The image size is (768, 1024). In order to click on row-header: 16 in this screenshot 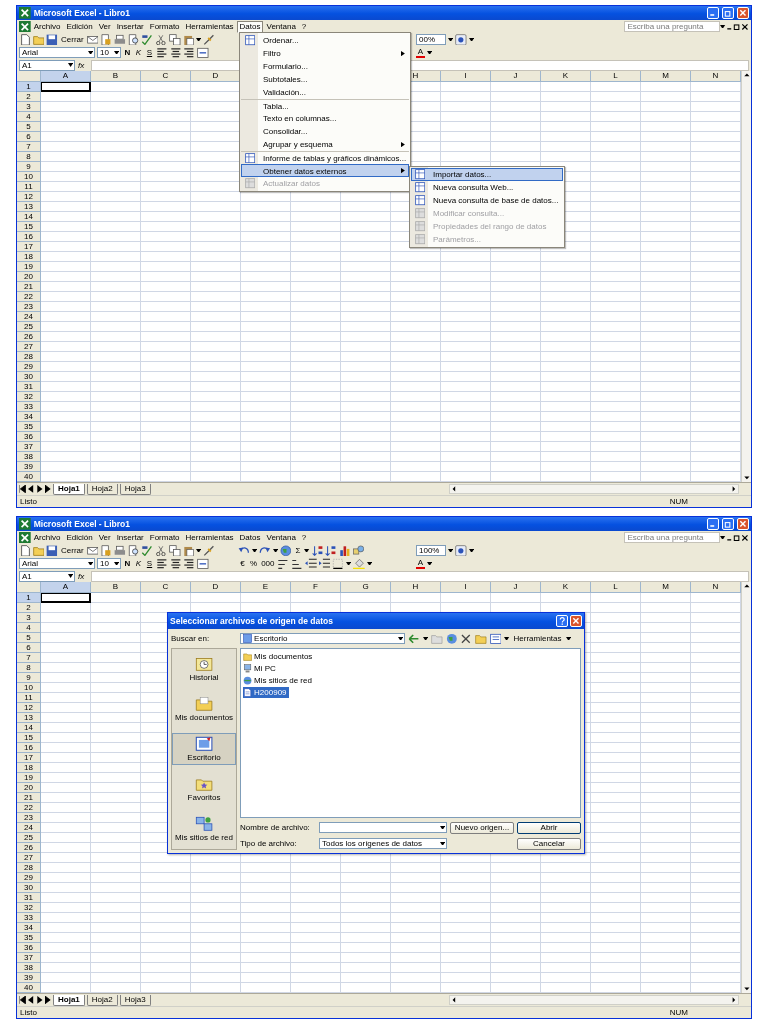, I will do `click(29, 748)`.